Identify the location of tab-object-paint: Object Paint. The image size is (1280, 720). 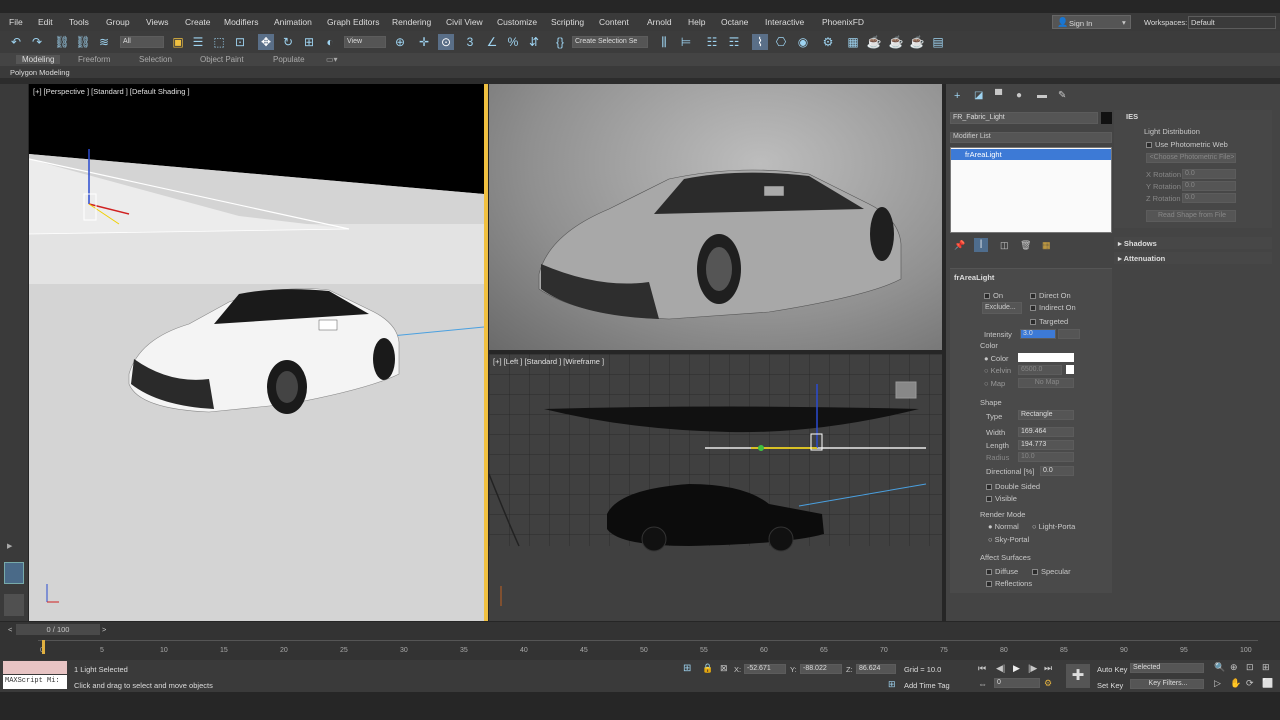
(222, 59).